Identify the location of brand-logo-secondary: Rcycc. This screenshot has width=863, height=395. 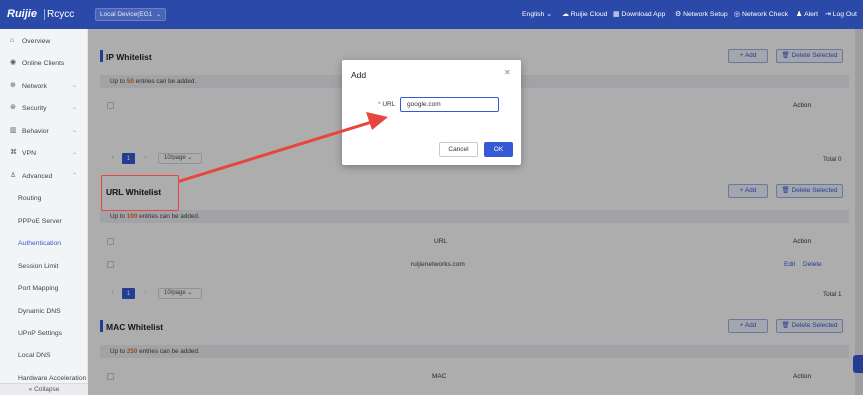
(61, 14).